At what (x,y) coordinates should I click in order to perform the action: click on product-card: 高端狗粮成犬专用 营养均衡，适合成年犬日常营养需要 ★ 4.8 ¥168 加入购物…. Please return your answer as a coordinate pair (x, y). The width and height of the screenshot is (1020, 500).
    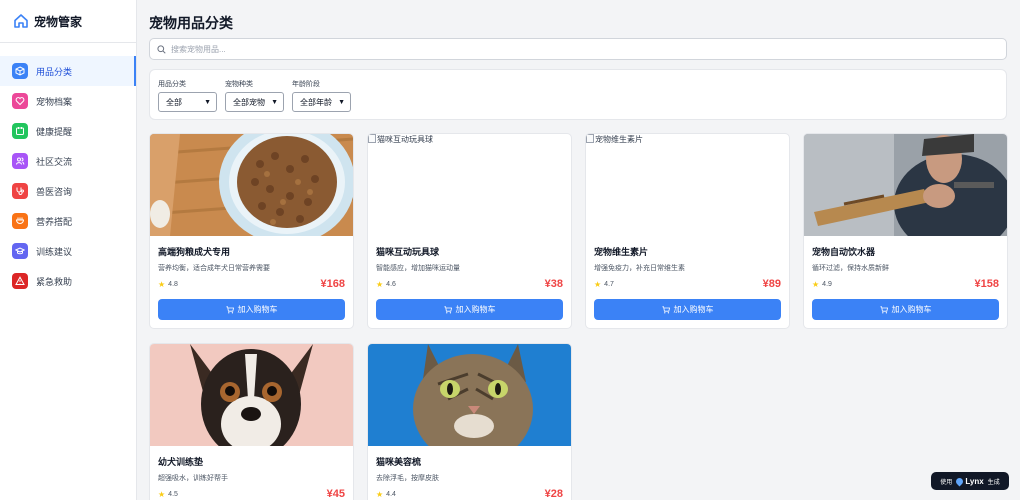
    Looking at the image, I should click on (251, 231).